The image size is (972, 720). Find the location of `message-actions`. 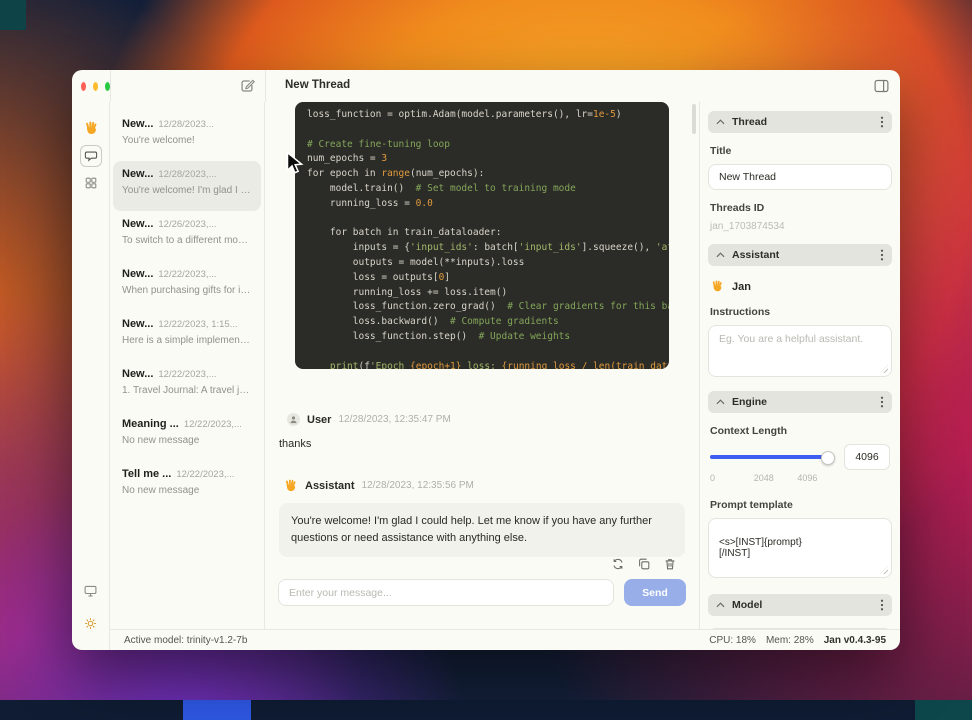

message-actions is located at coordinates (643, 563).